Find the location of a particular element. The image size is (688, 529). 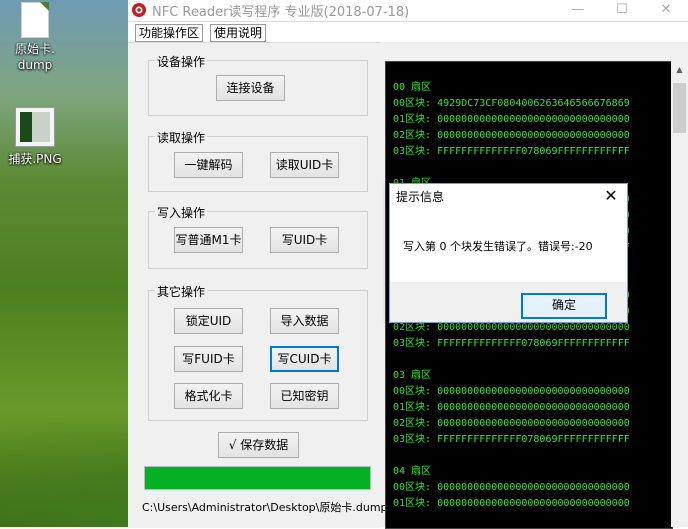

menu-bar: 功能操作区 使用说明 is located at coordinates (408, 32).